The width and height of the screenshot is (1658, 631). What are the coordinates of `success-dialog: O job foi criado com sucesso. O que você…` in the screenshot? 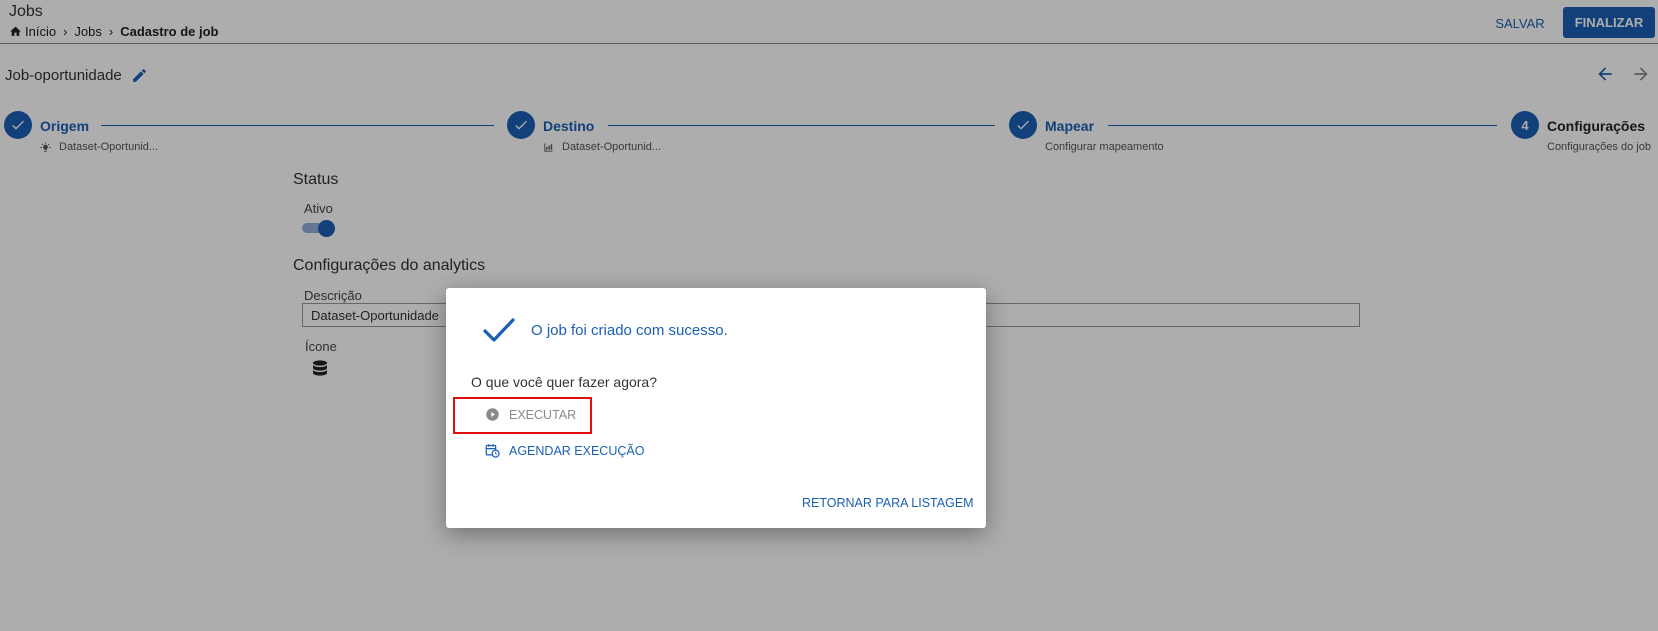 It's located at (716, 408).